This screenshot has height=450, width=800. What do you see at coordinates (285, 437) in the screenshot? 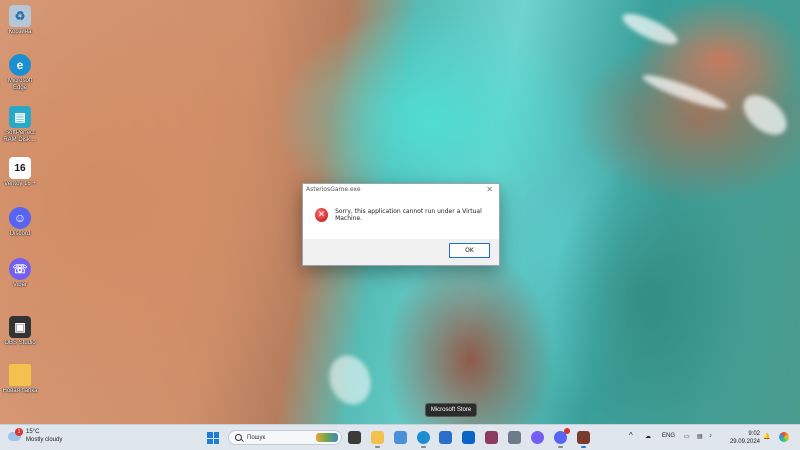
I see `taskbar-search: Пошук` at bounding box center [285, 437].